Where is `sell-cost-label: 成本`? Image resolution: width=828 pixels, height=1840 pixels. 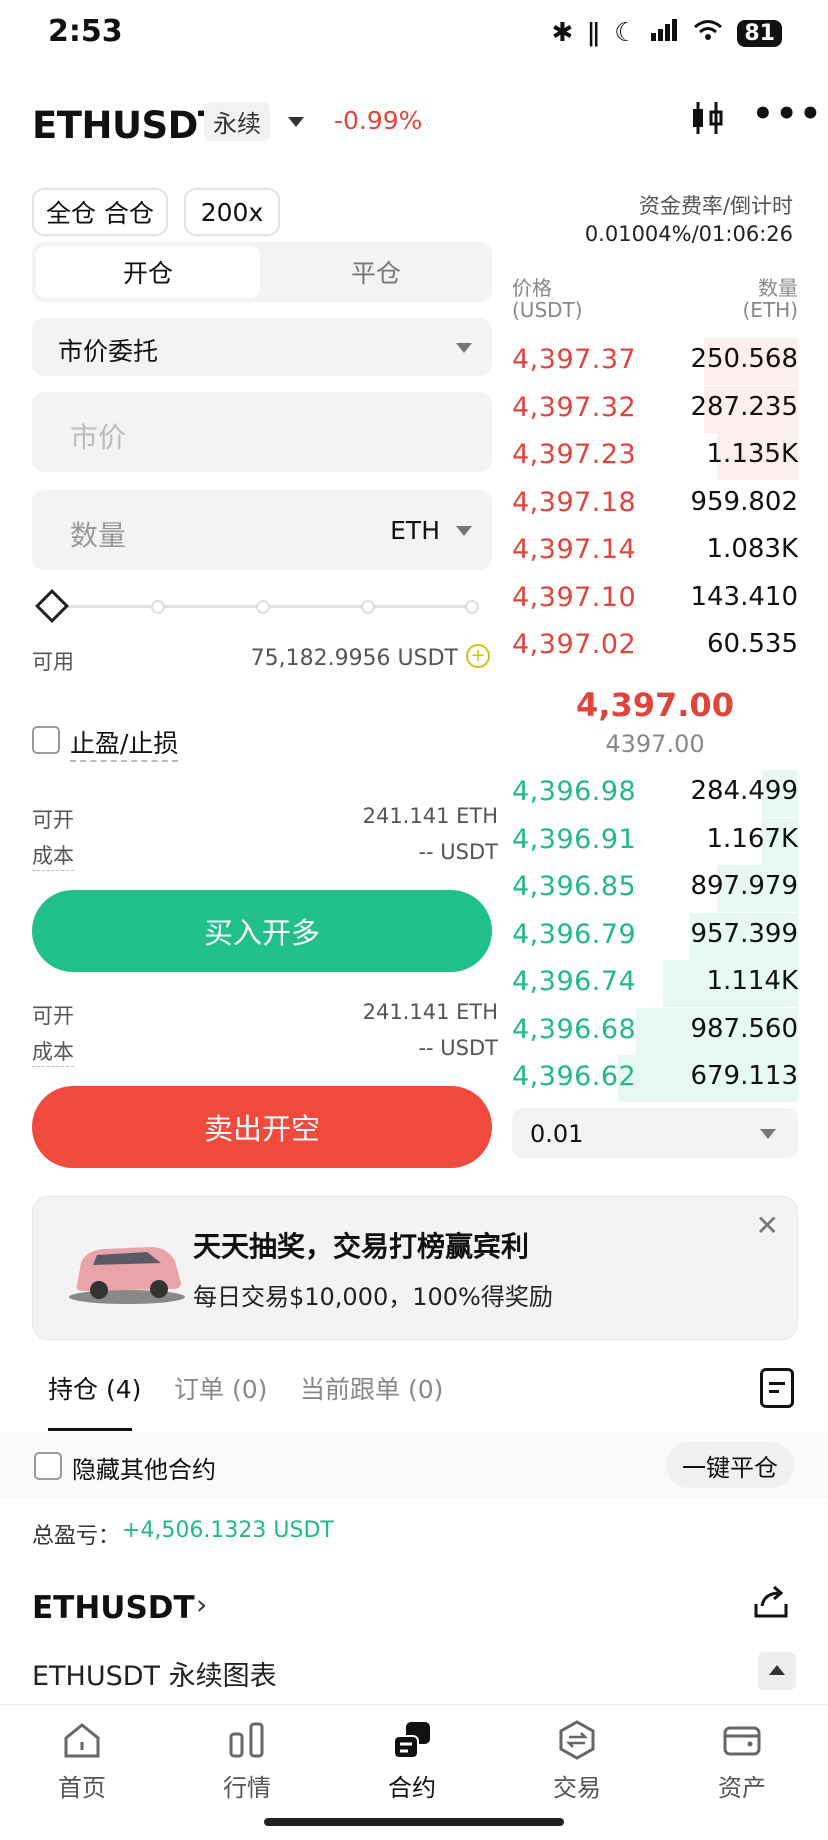 sell-cost-label: 成本 is located at coordinates (53, 1051).